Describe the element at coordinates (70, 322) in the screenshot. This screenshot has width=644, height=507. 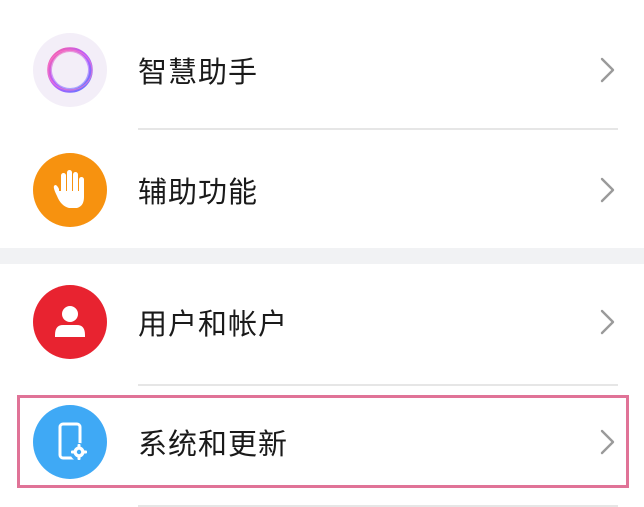
I see `user-icon` at that location.